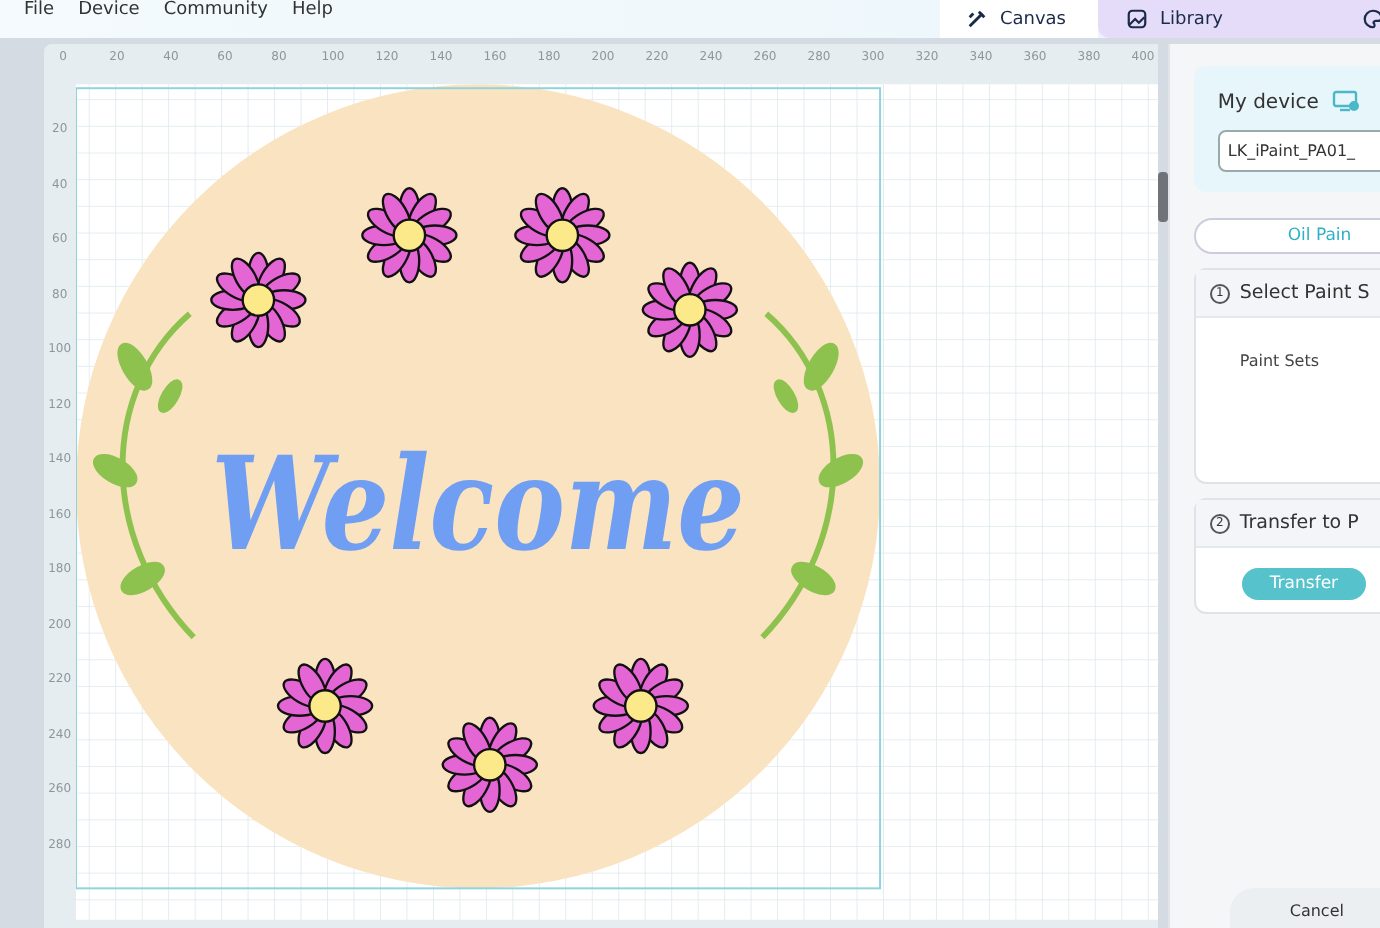 This screenshot has width=1380, height=928. Describe the element at coordinates (1304, 908) in the screenshot. I see `cancel-button: Cancel` at that location.